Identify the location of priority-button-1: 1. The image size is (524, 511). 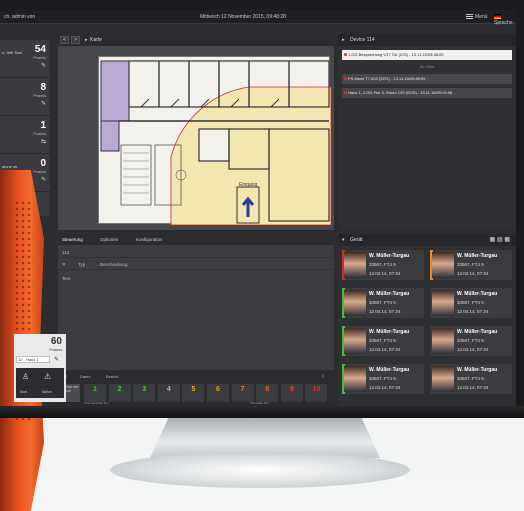
(95, 393).